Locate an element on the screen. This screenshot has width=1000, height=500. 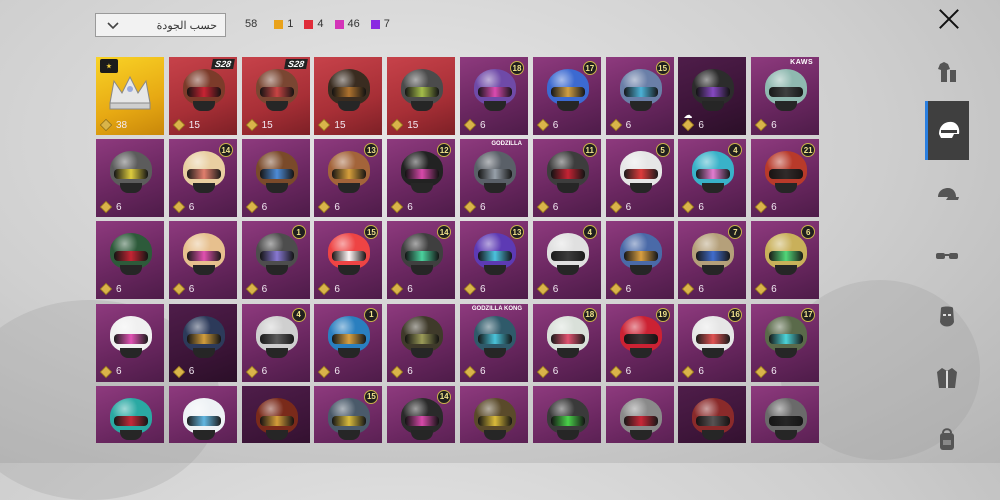
backpack-tab is located at coordinates (947, 438).